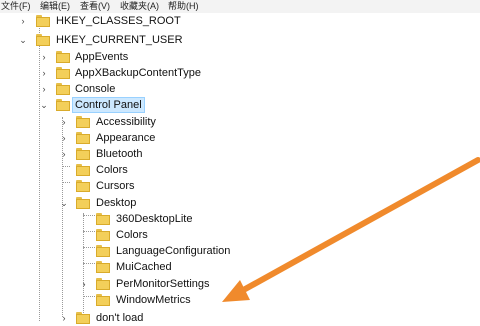  I want to click on tree-label: Appearance, so click(126, 138).